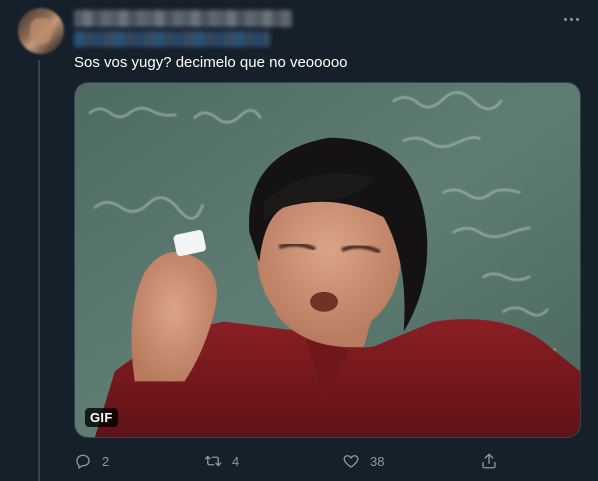 Image resolution: width=598 pixels, height=481 pixels. I want to click on like-count: 38, so click(377, 461).